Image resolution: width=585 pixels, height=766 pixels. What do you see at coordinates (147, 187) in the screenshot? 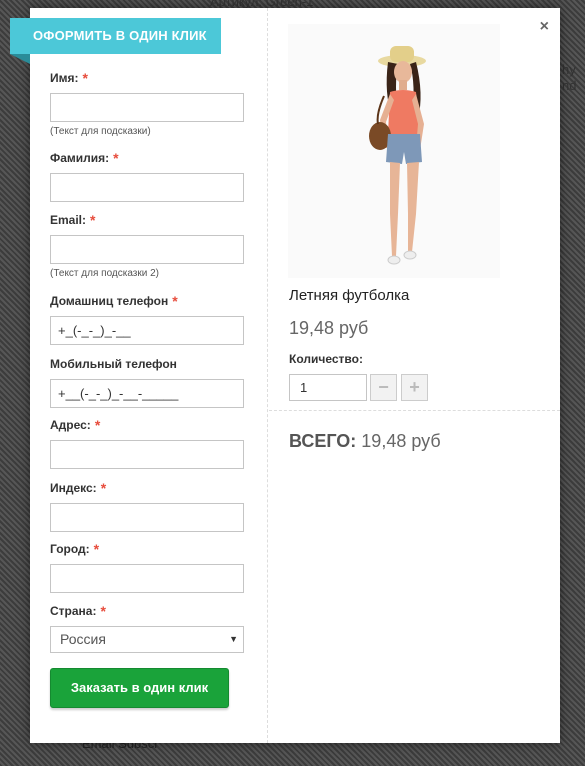
I see `surname-input` at bounding box center [147, 187].